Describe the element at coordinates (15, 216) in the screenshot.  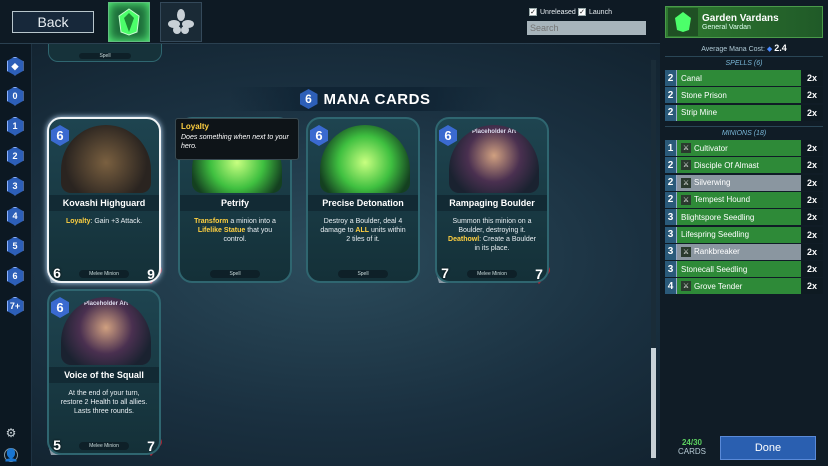
I see `mana-filter-4: 4` at that location.